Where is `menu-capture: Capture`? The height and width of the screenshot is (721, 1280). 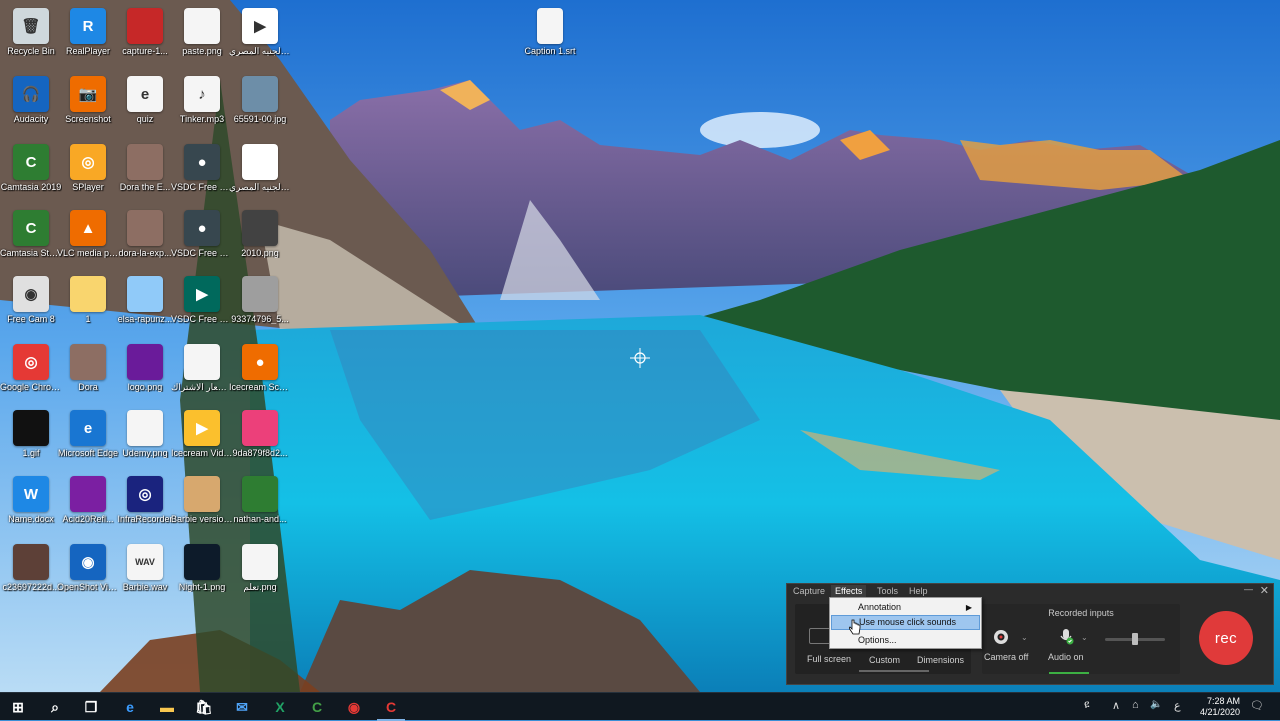
menu-capture: Capture is located at coordinates (809, 591).